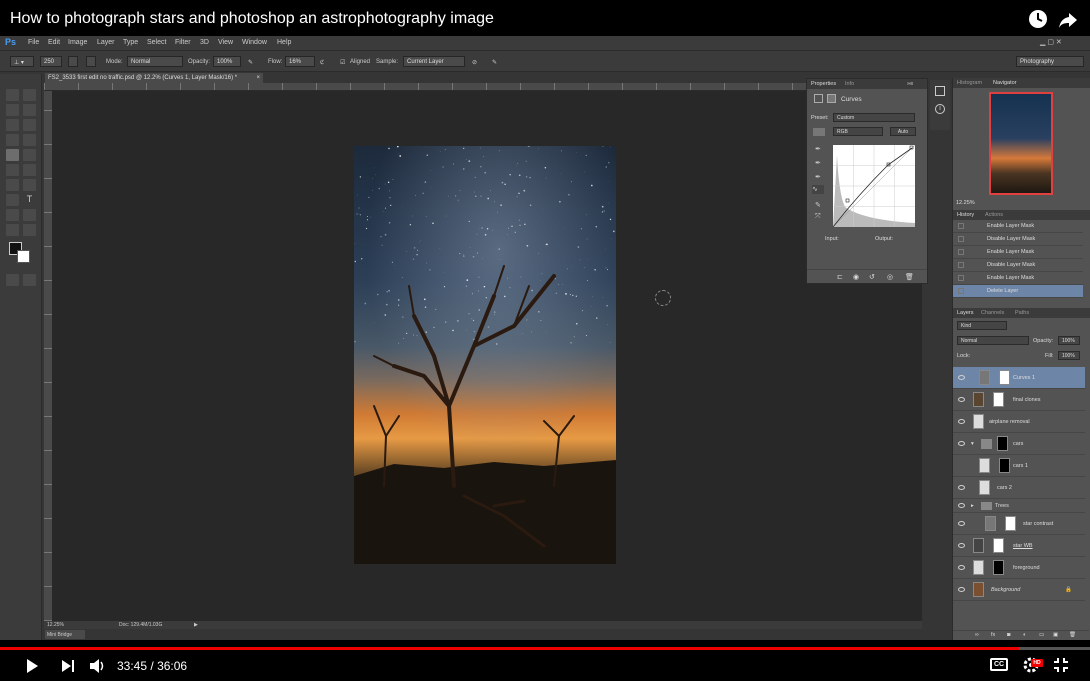 The height and width of the screenshot is (681, 1090). What do you see at coordinates (994, 215) in the screenshot?
I see `tab-actions: Actions` at bounding box center [994, 215].